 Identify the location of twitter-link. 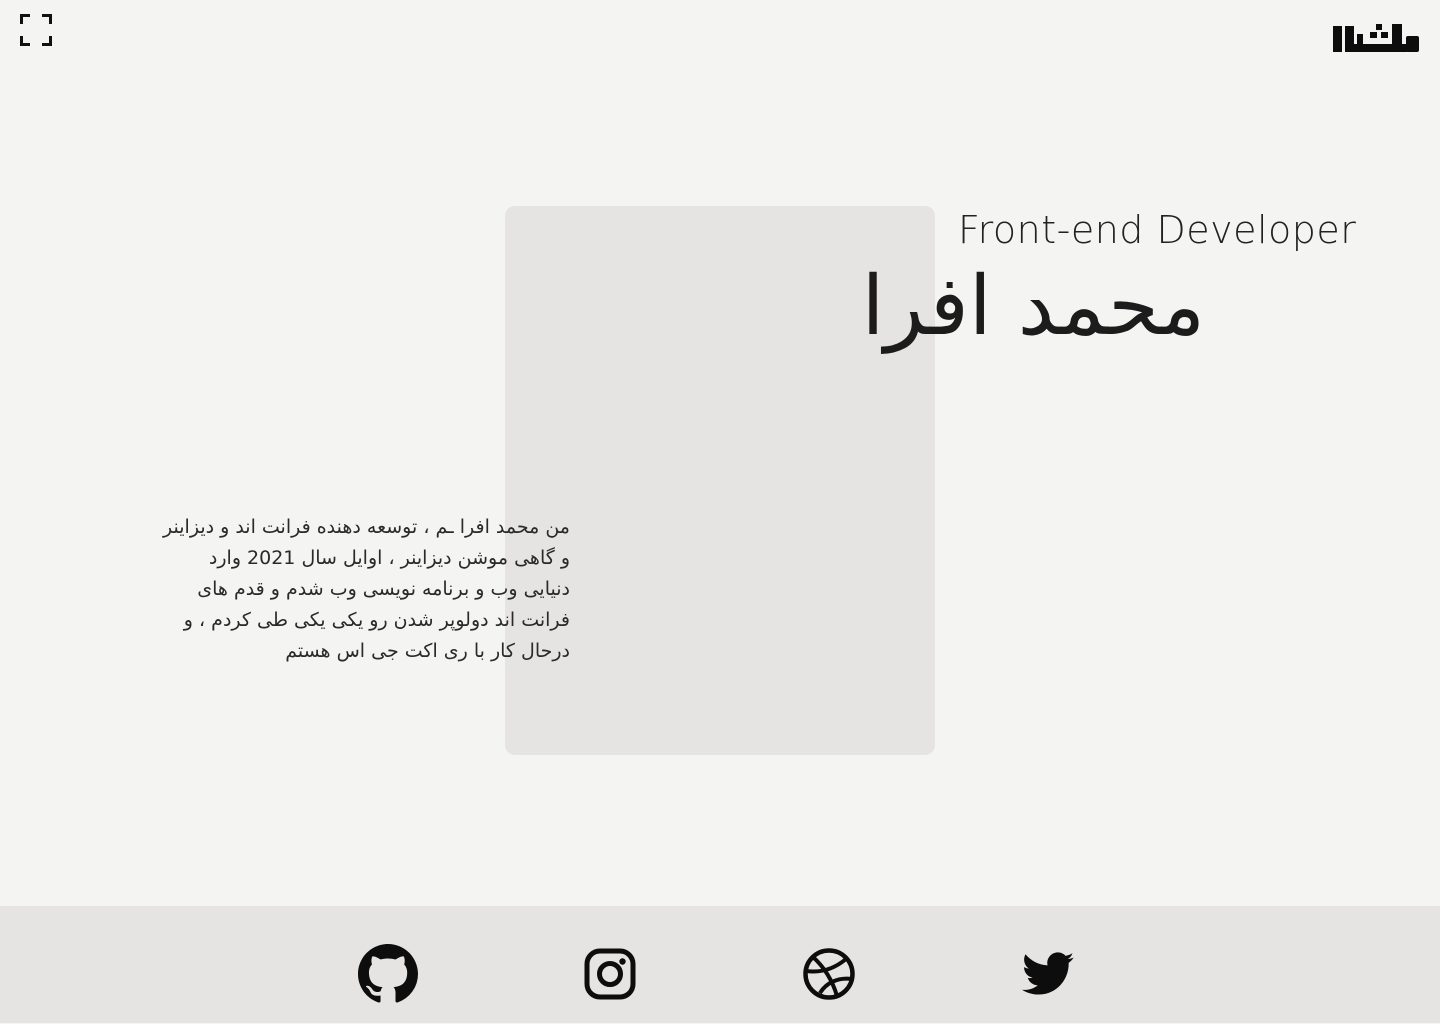
(1048, 974).